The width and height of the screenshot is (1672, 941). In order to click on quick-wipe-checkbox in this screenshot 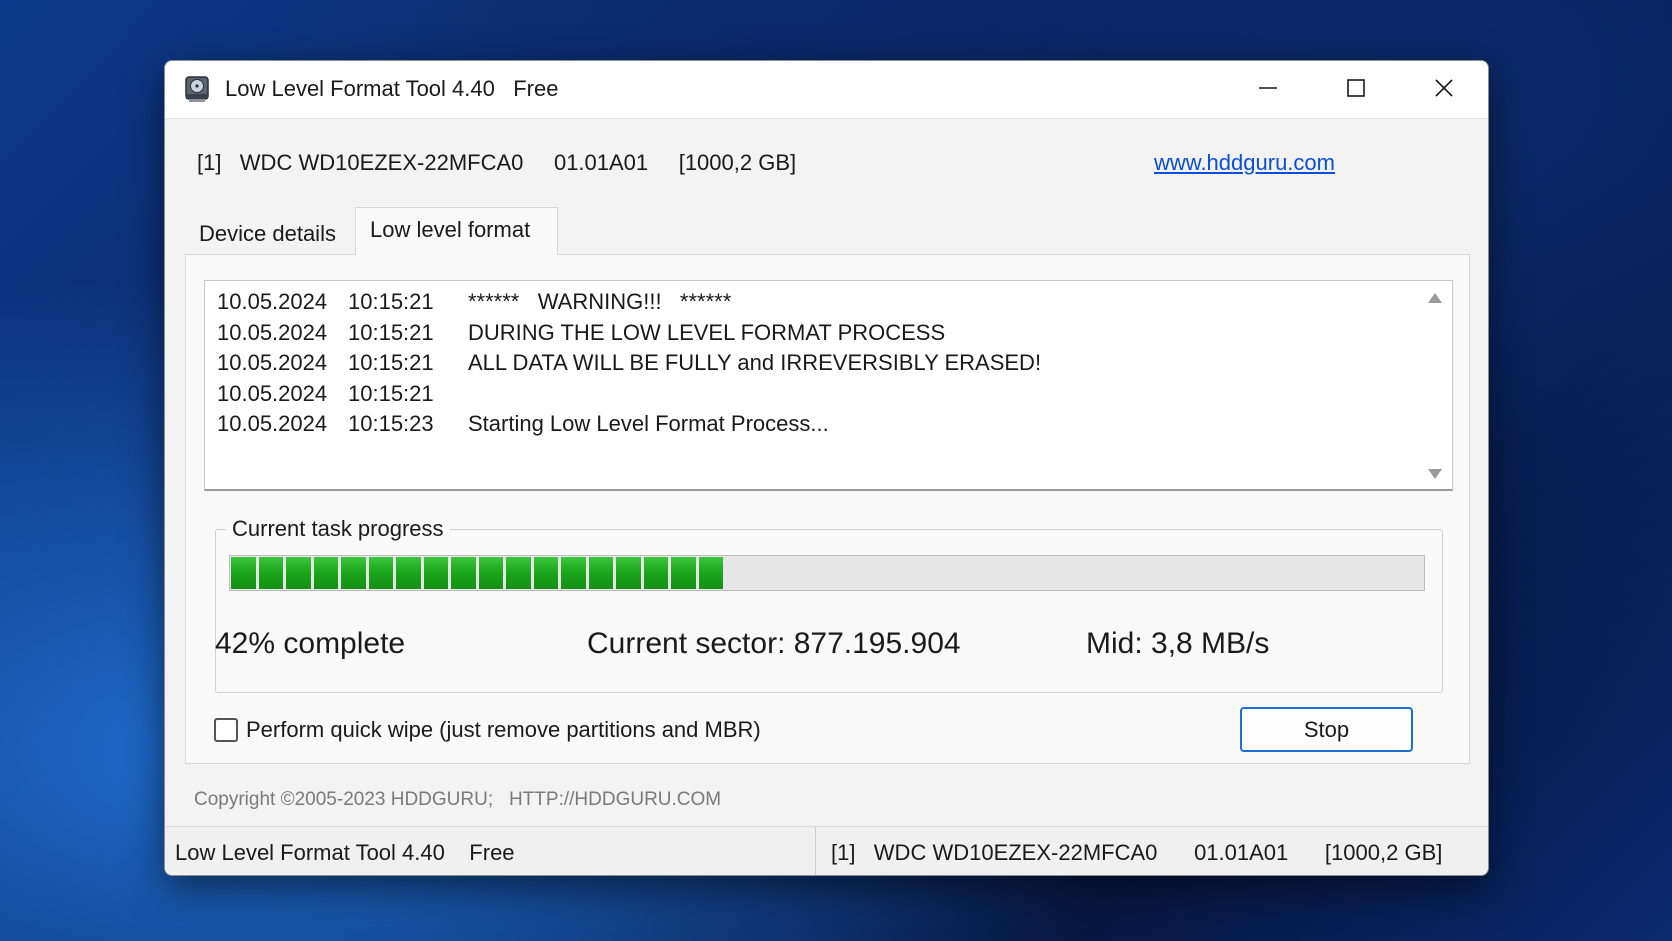, I will do `click(226, 730)`.